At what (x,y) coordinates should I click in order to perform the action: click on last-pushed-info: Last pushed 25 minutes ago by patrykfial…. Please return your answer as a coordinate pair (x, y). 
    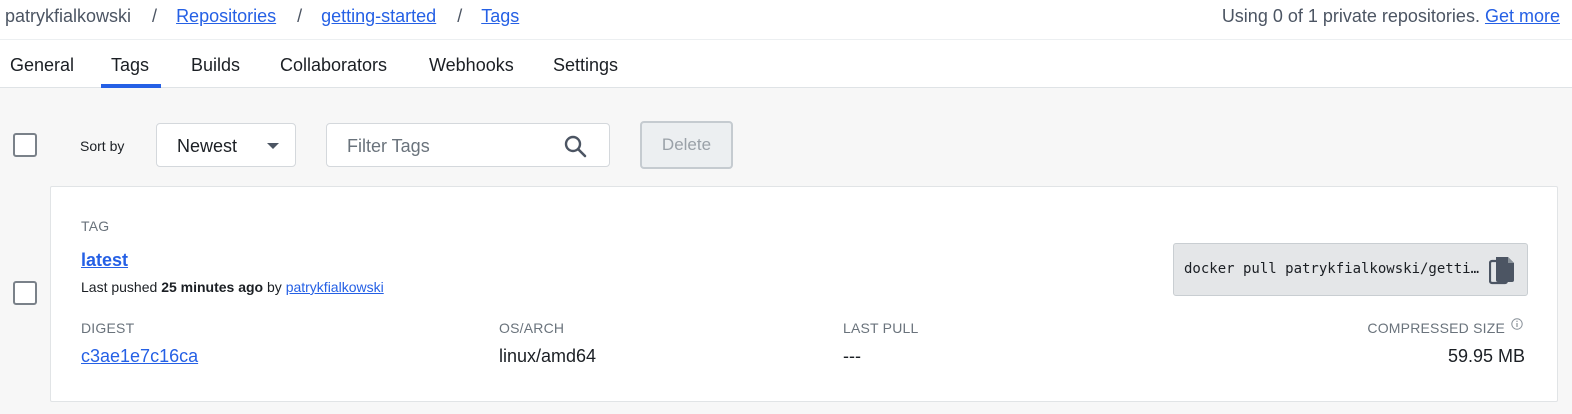
    Looking at the image, I should click on (232, 287).